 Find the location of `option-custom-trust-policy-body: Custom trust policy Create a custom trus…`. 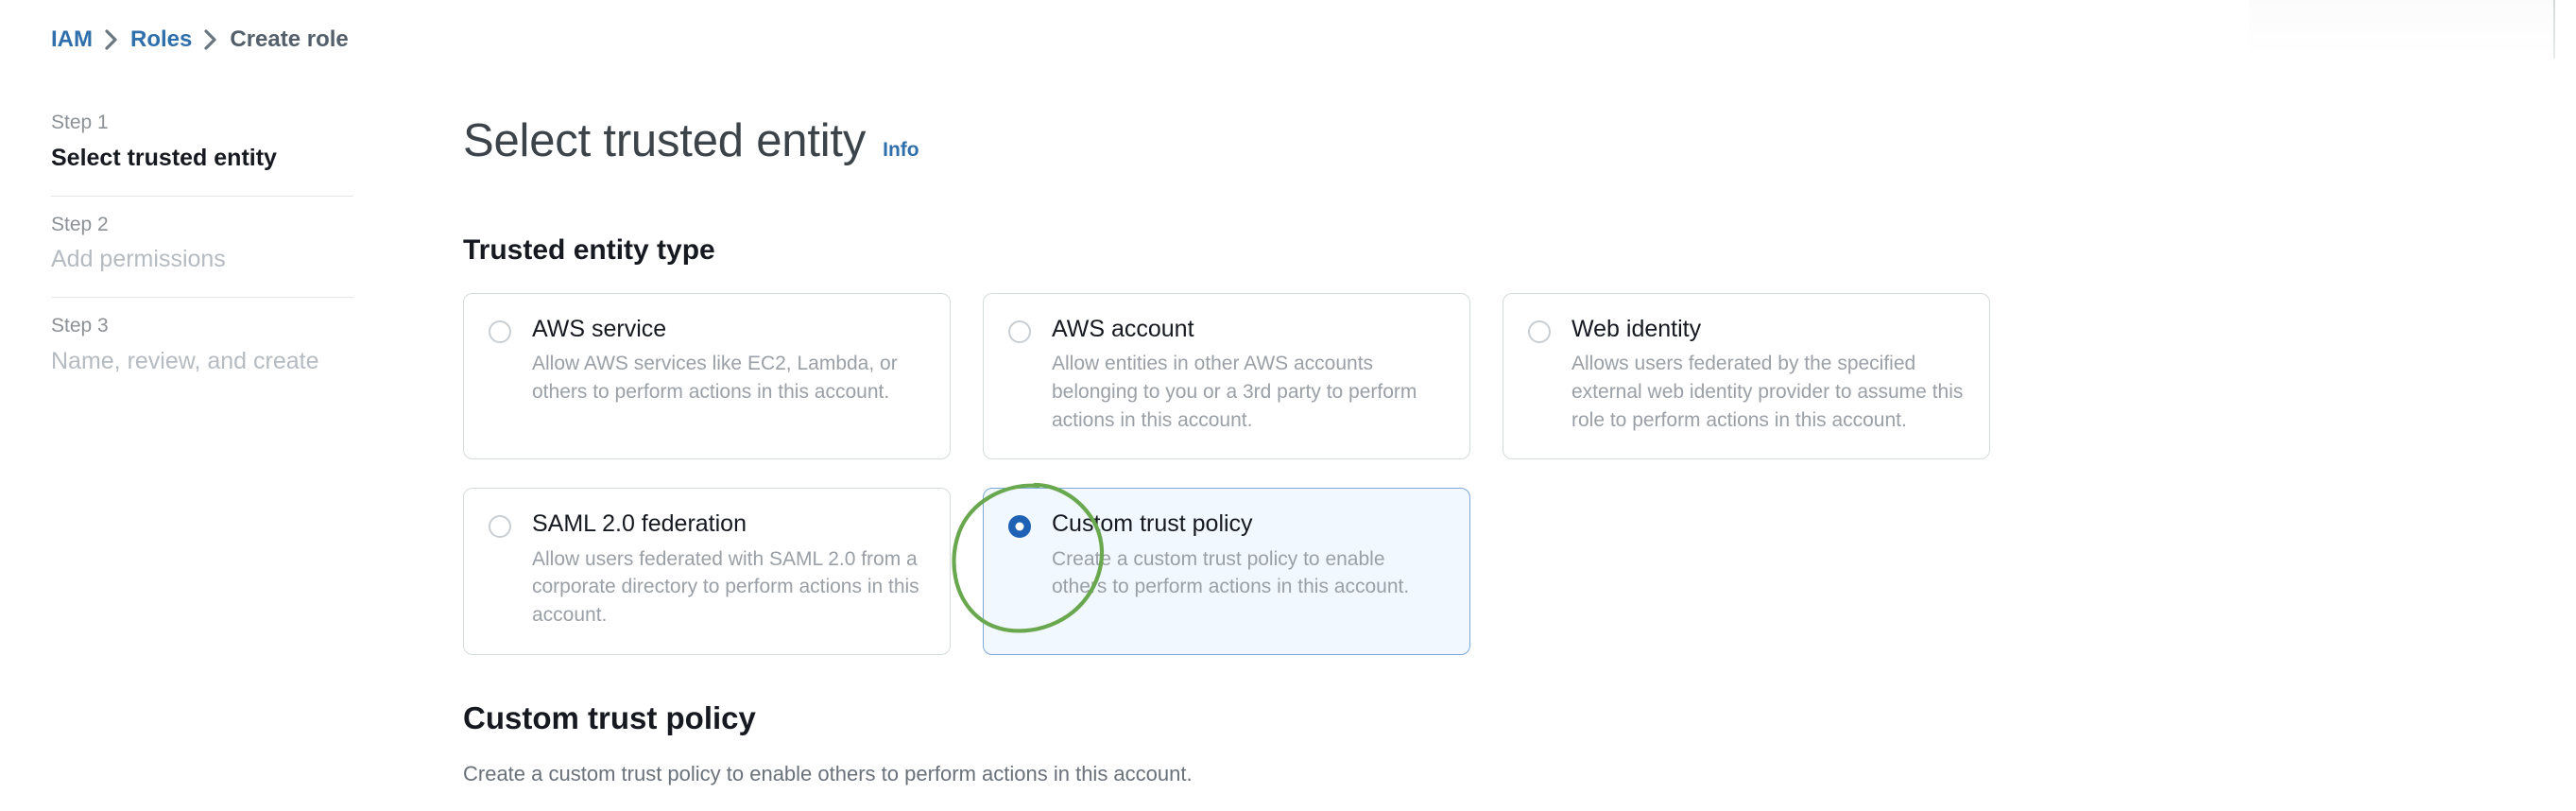

option-custom-trust-policy-body: Custom trust policy Create a custom trus… is located at coordinates (1248, 570).